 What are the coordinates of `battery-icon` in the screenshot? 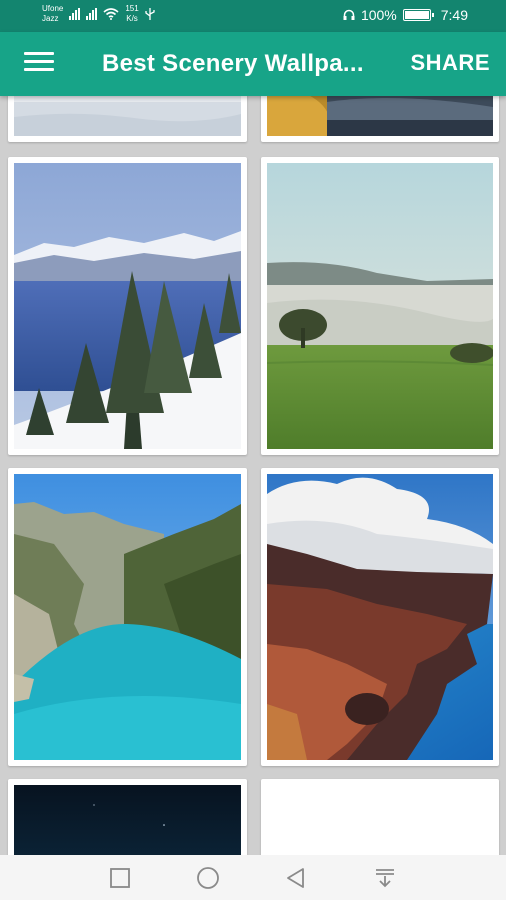 It's located at (418, 15).